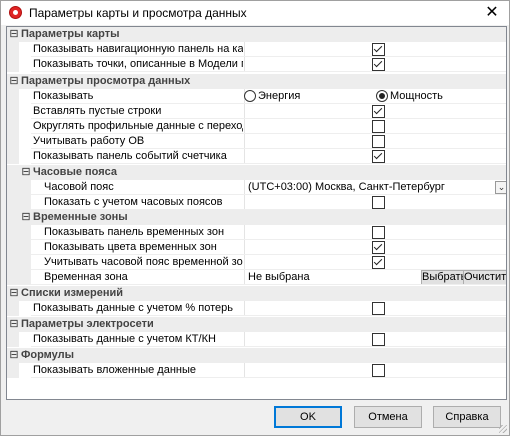  I want to click on resize-grip-icon, so click(503, 429).